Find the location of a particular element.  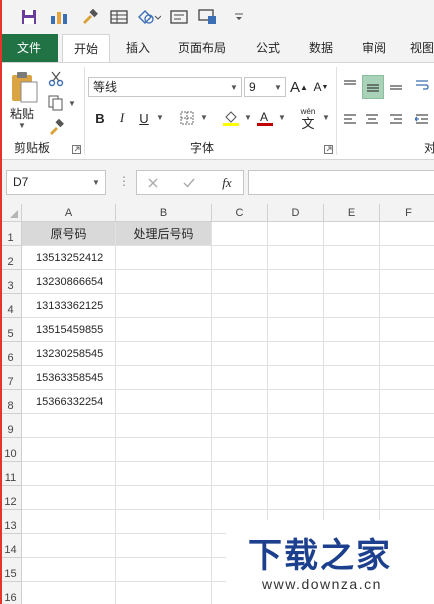

cut-icon is located at coordinates (56, 79).